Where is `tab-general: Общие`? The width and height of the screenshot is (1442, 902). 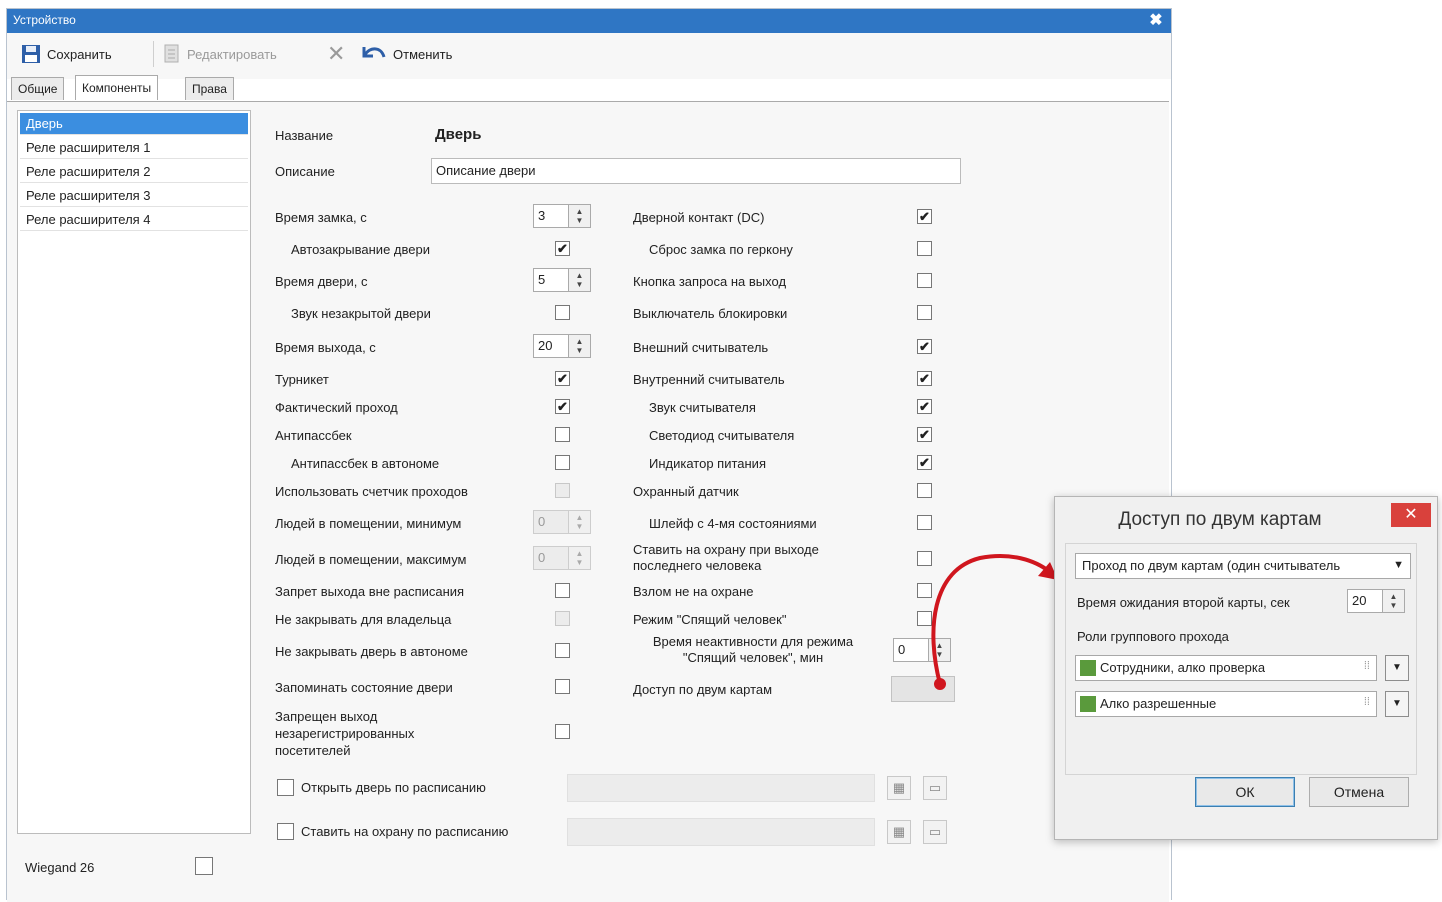 tab-general: Общие is located at coordinates (38, 88).